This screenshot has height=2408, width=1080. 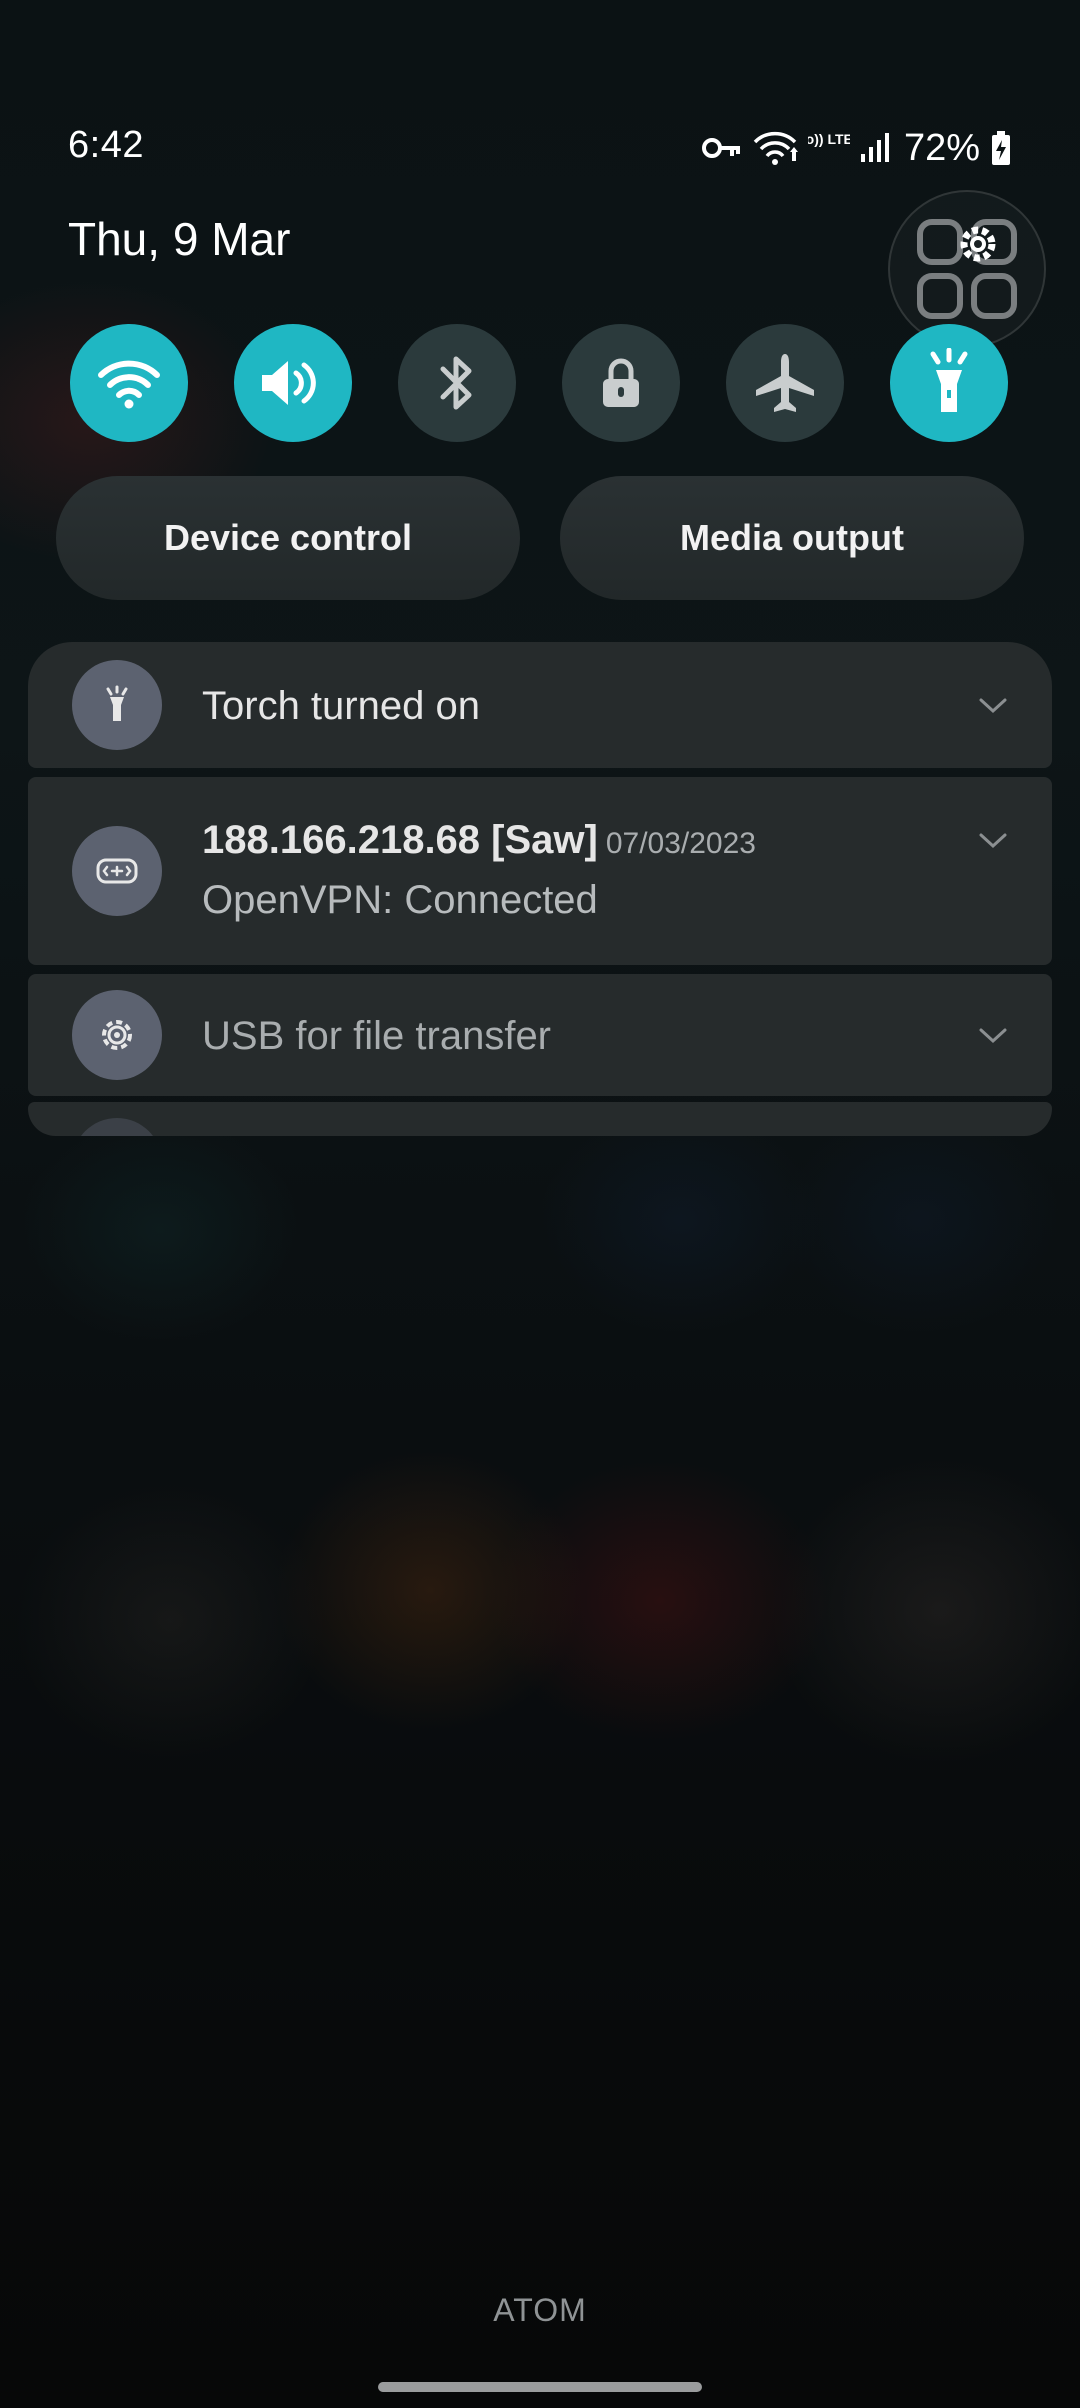 What do you see at coordinates (341, 706) in the screenshot?
I see `torch-notification-title: Torch turned on` at bounding box center [341, 706].